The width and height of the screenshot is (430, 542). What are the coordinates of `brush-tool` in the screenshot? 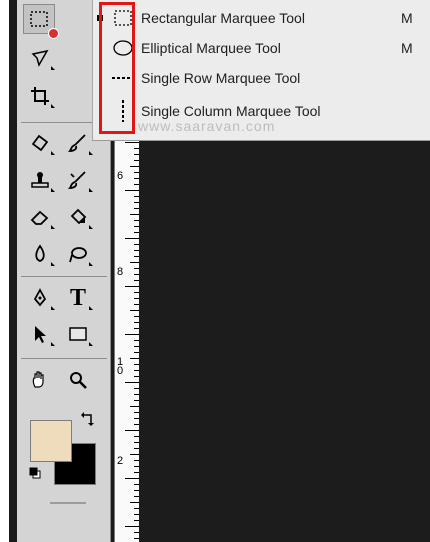 It's located at (78, 143).